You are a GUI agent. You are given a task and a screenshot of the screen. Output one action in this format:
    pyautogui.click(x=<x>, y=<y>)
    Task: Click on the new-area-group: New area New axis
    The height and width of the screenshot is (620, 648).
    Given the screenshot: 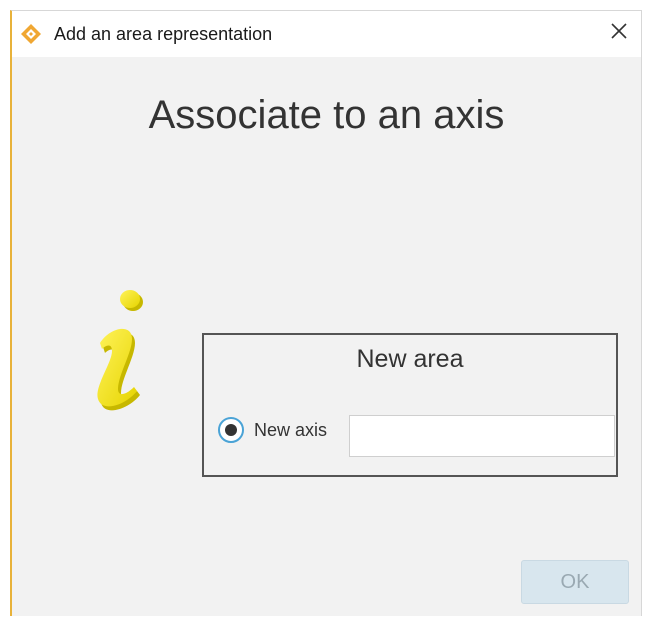 What is the action you would take?
    pyautogui.click(x=410, y=405)
    